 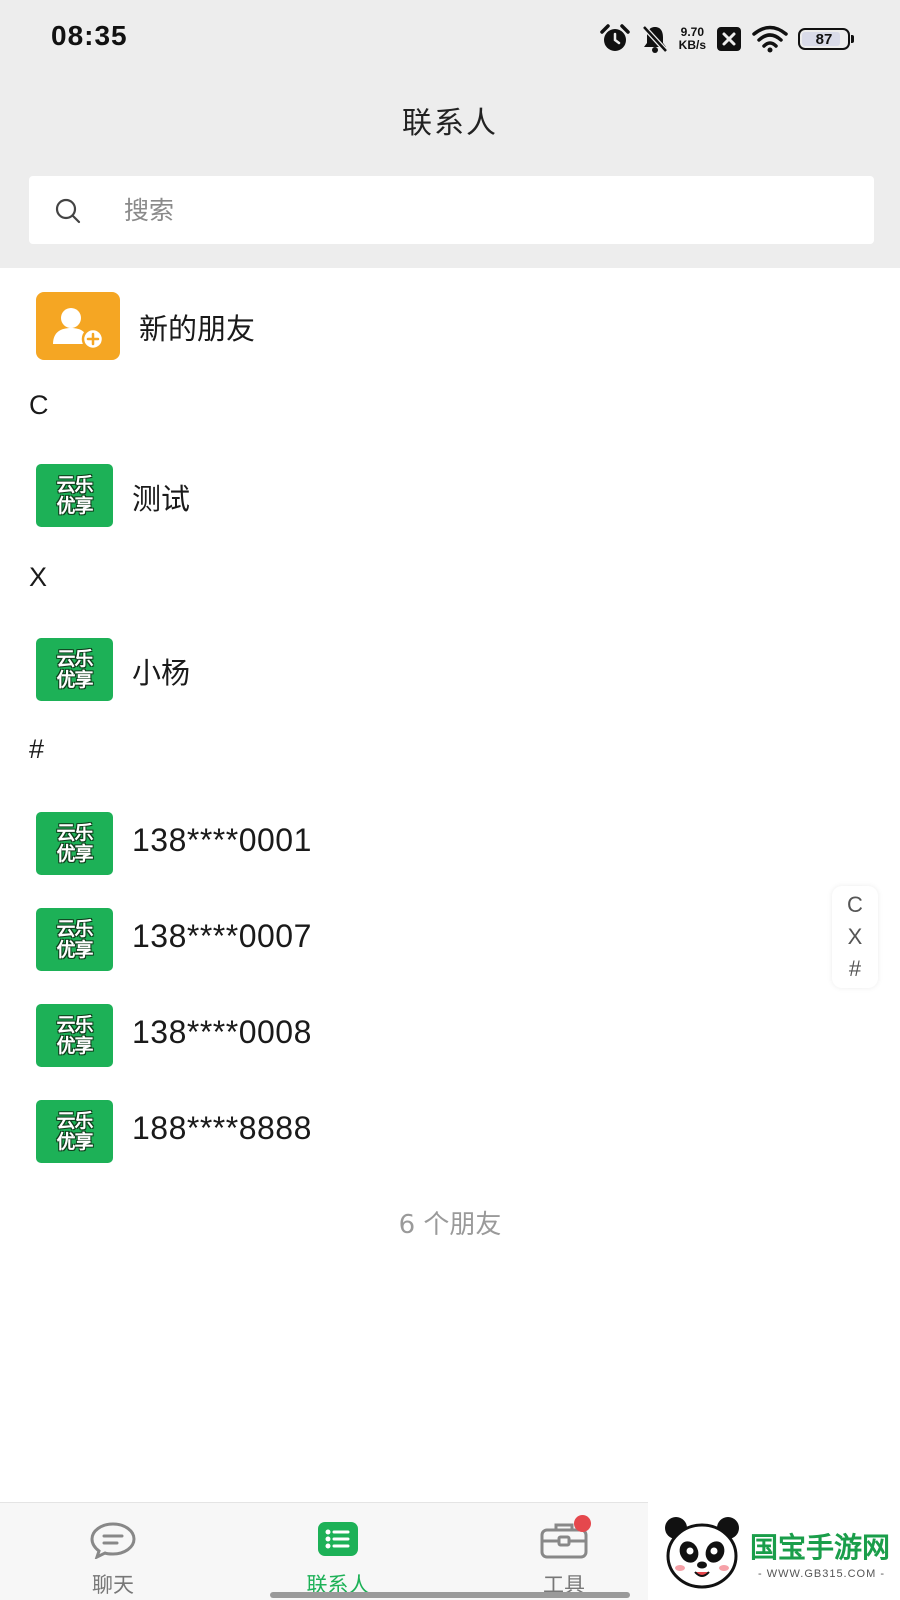 What do you see at coordinates (450, 123) in the screenshot?
I see `page-title: 联系人` at bounding box center [450, 123].